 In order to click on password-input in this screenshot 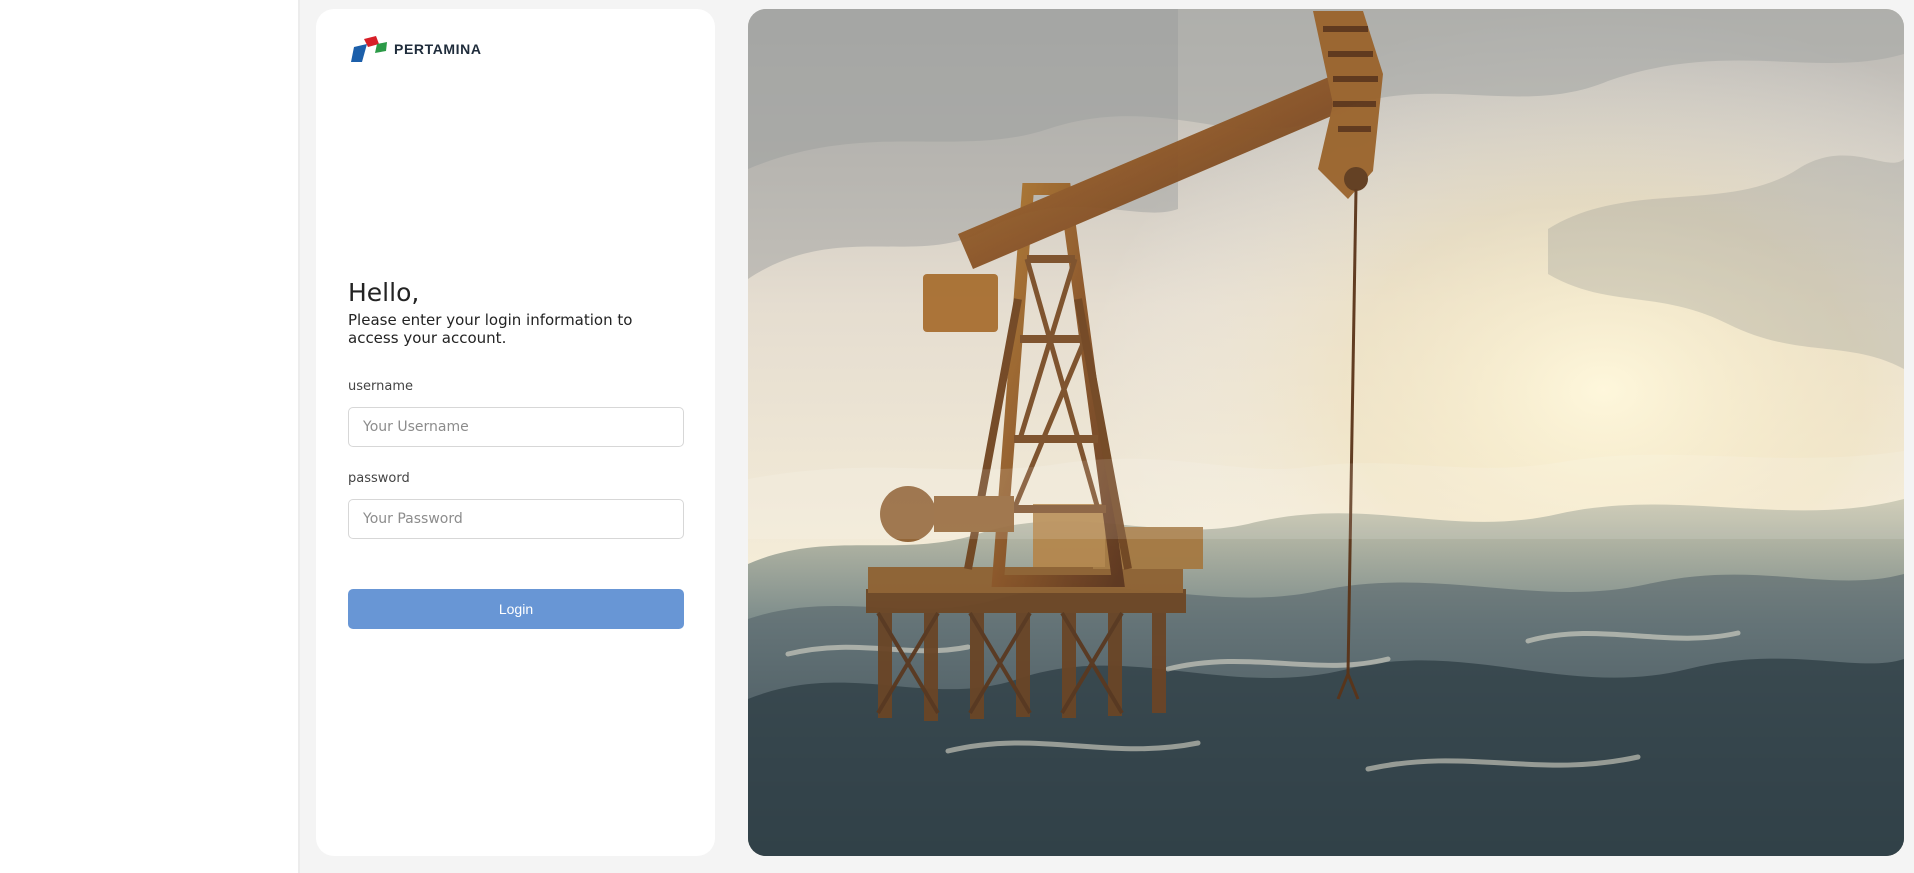, I will do `click(516, 519)`.